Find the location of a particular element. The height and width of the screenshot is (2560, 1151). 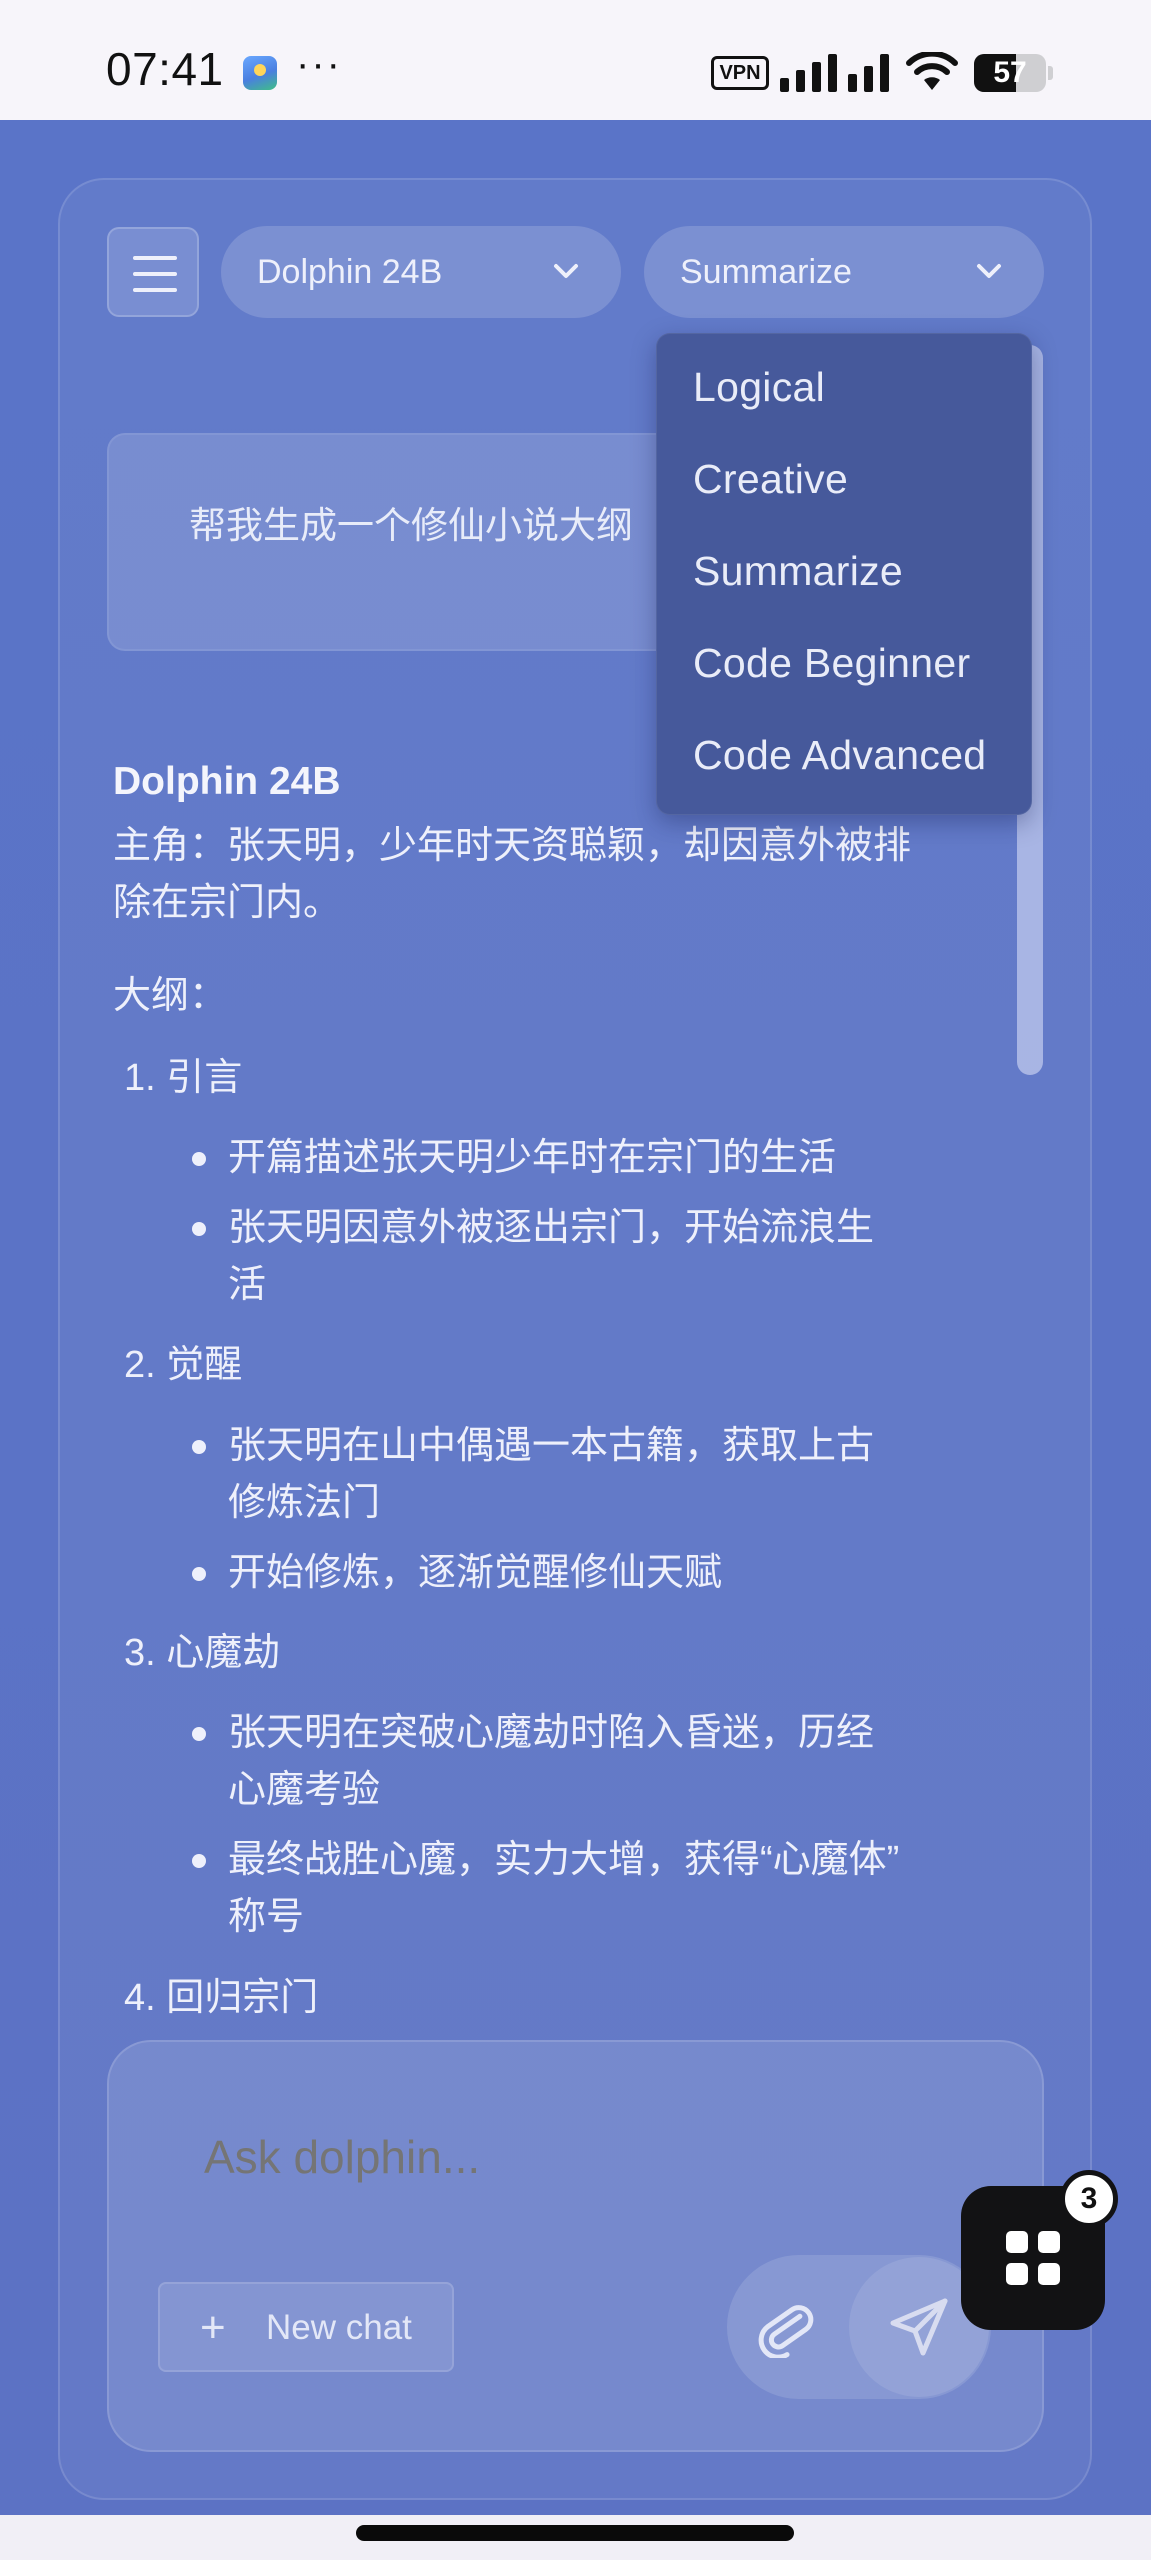

section-title: 2. 觉醒 is located at coordinates (183, 1365).